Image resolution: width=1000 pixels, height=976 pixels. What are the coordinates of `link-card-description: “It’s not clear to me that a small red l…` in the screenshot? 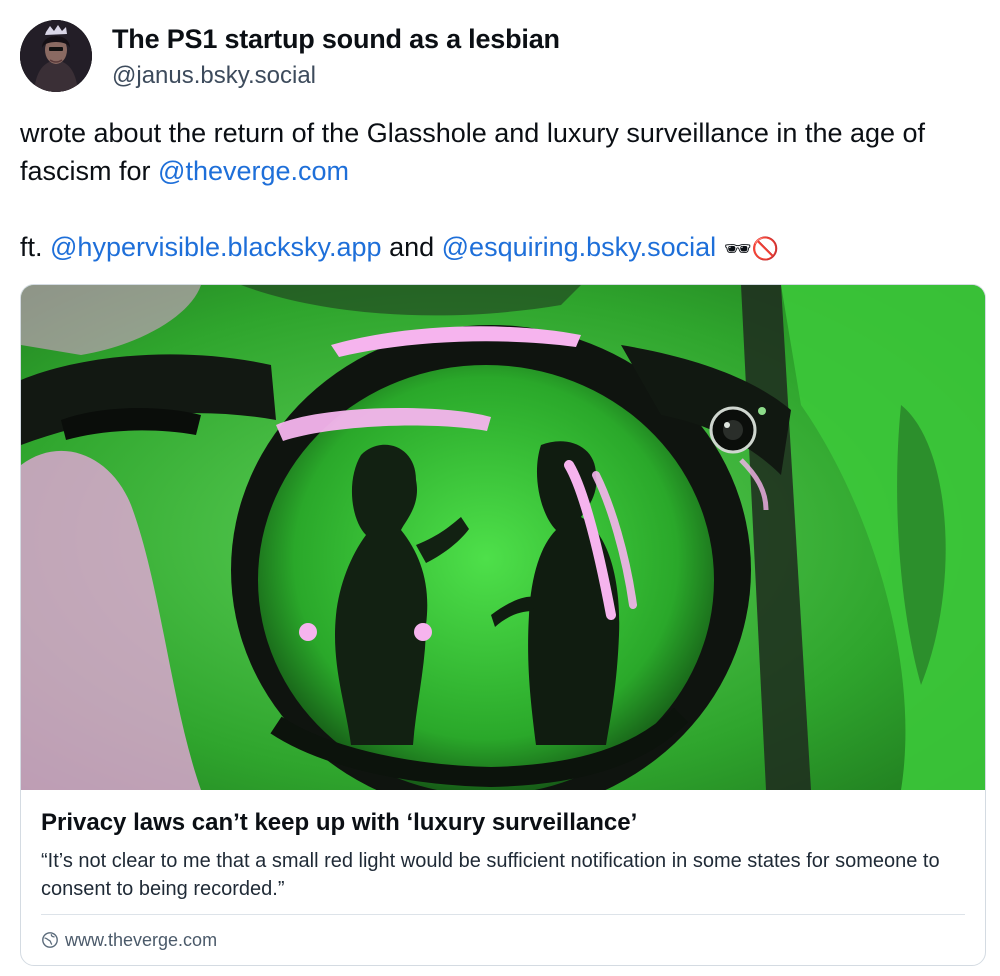 It's located at (490, 875).